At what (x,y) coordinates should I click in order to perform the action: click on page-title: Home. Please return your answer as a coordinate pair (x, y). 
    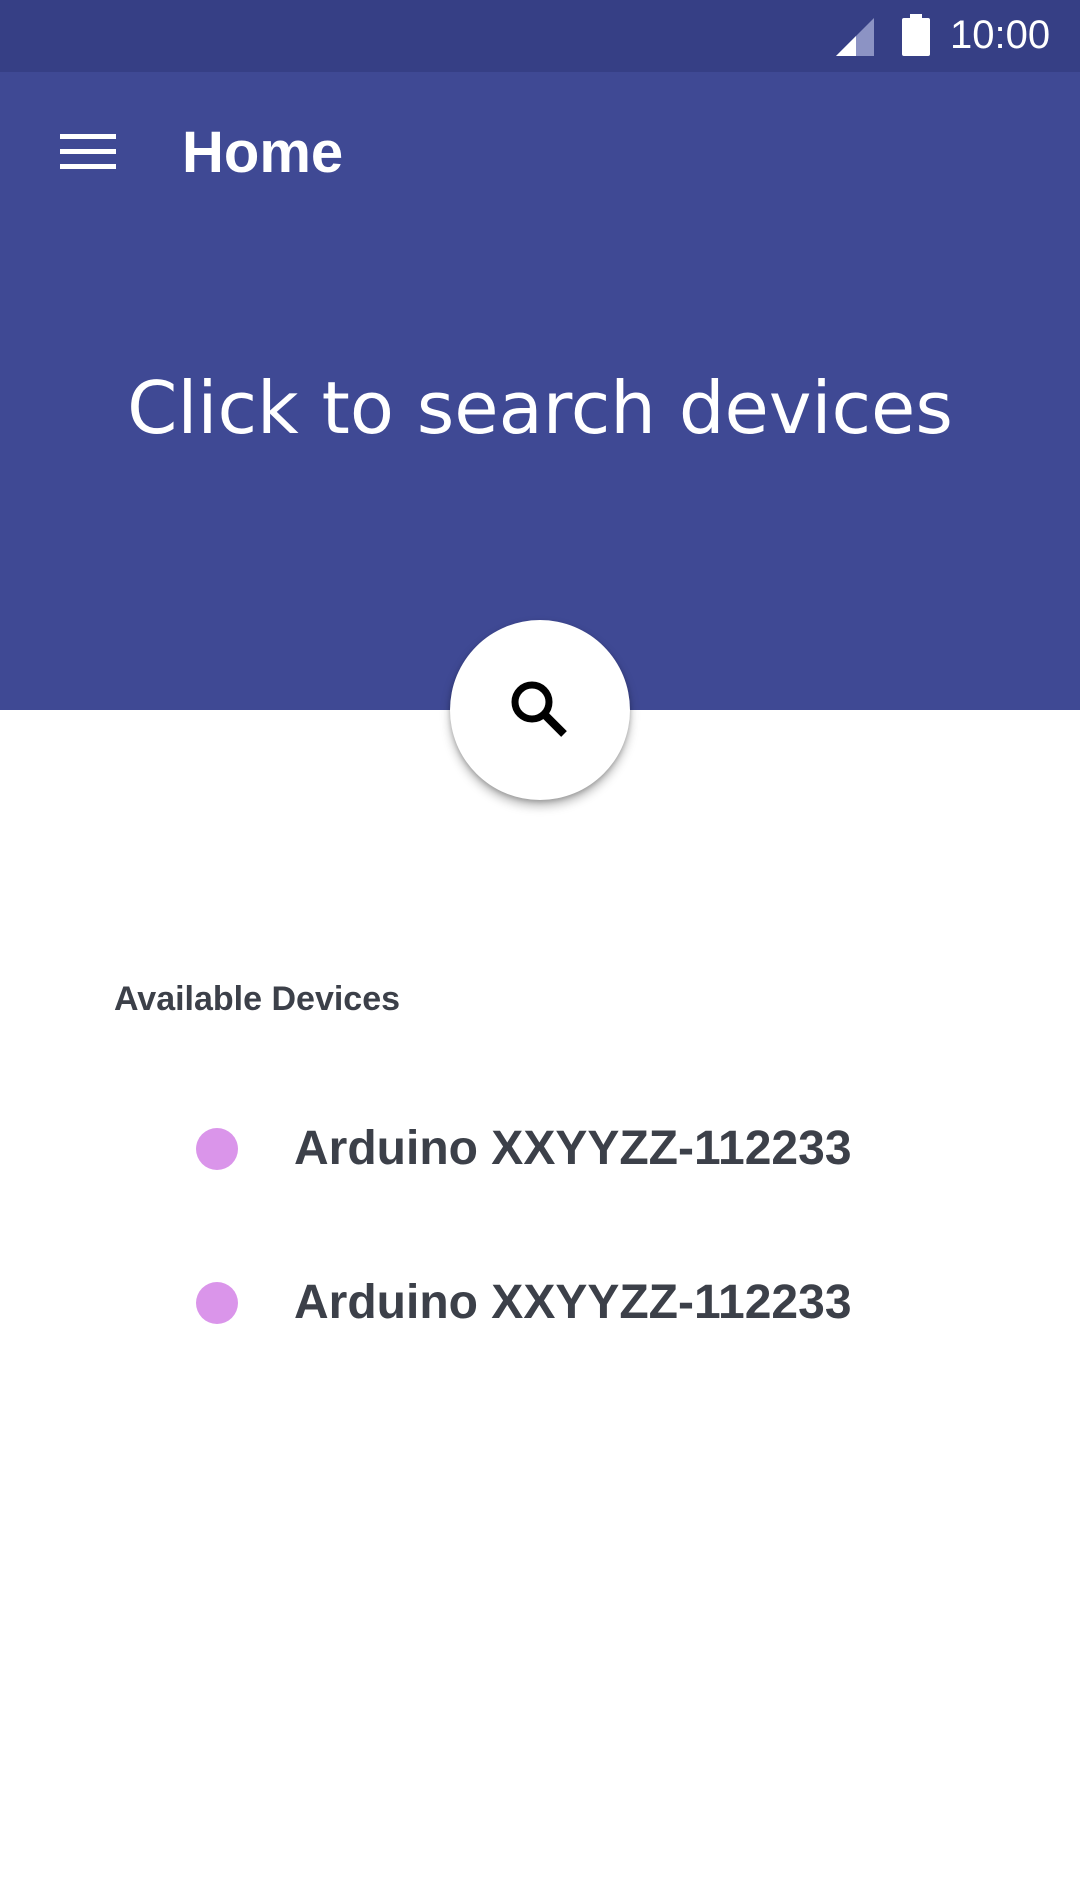
    Looking at the image, I should click on (263, 152).